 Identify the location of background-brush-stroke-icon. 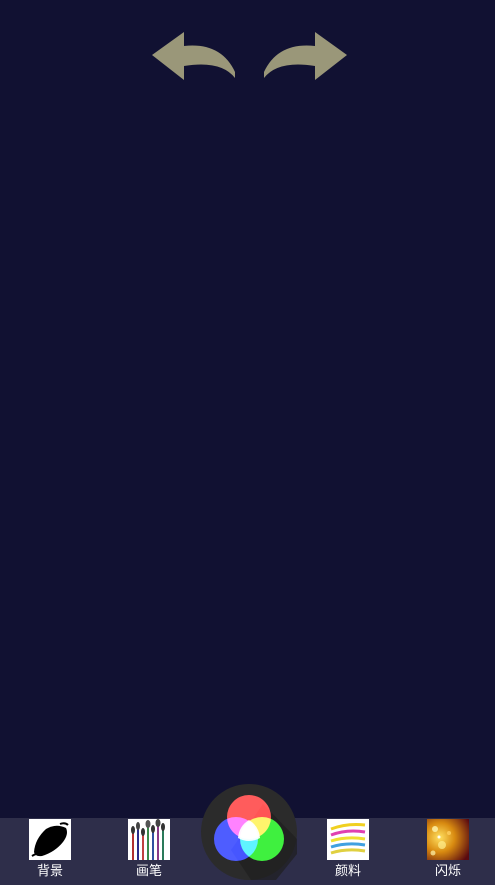
(50, 839).